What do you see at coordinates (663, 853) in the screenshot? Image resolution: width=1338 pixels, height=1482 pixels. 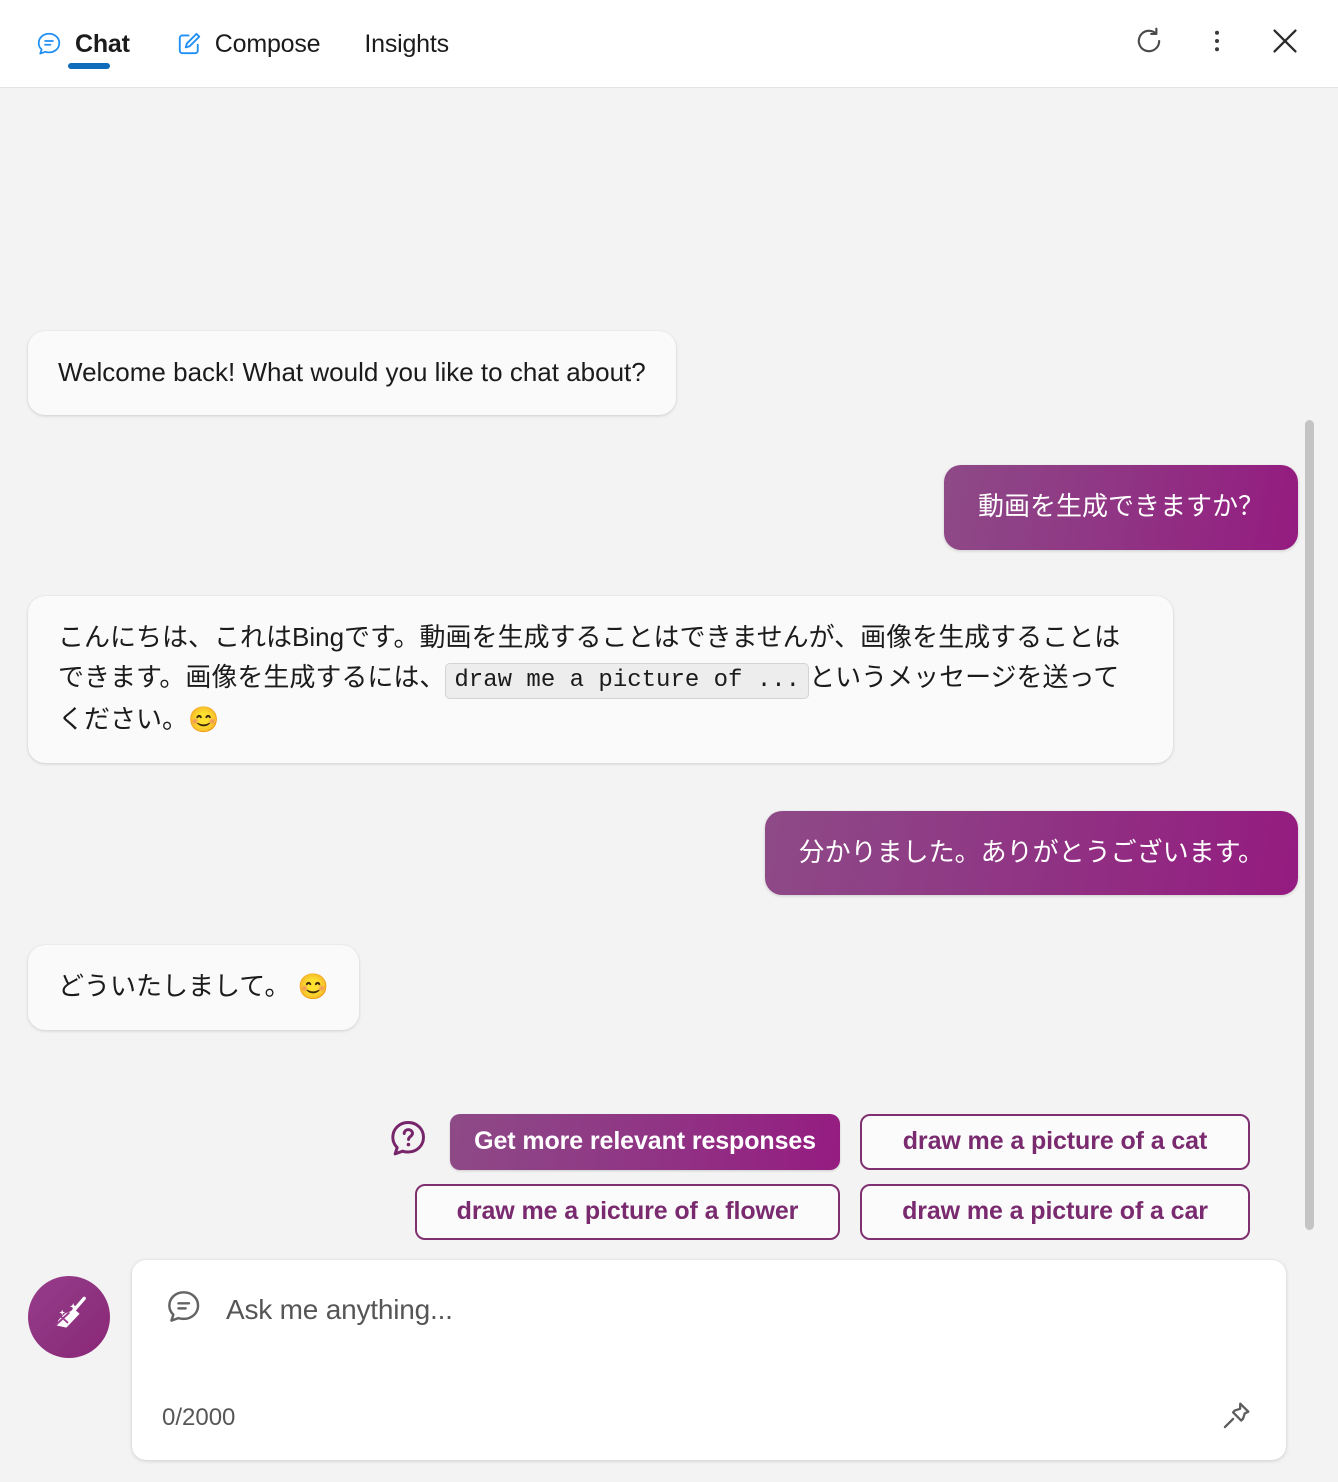 I see `message-row-user: 分かりました。ありがとうございます。` at bounding box center [663, 853].